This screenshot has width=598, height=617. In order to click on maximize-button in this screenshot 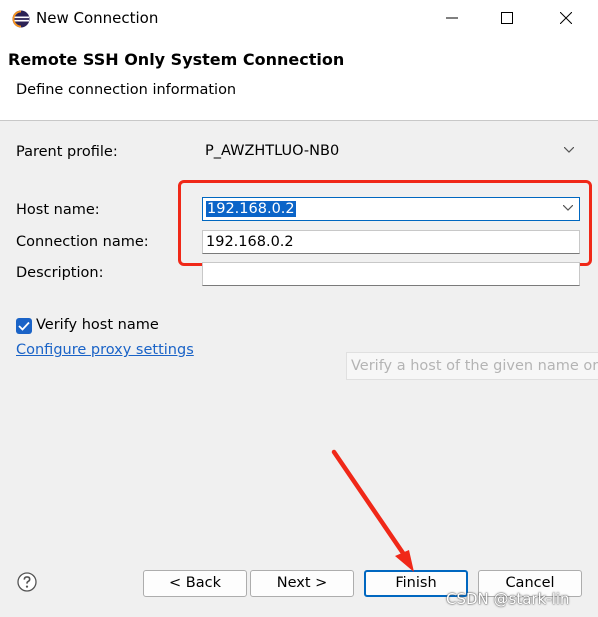, I will do `click(507, 19)`.